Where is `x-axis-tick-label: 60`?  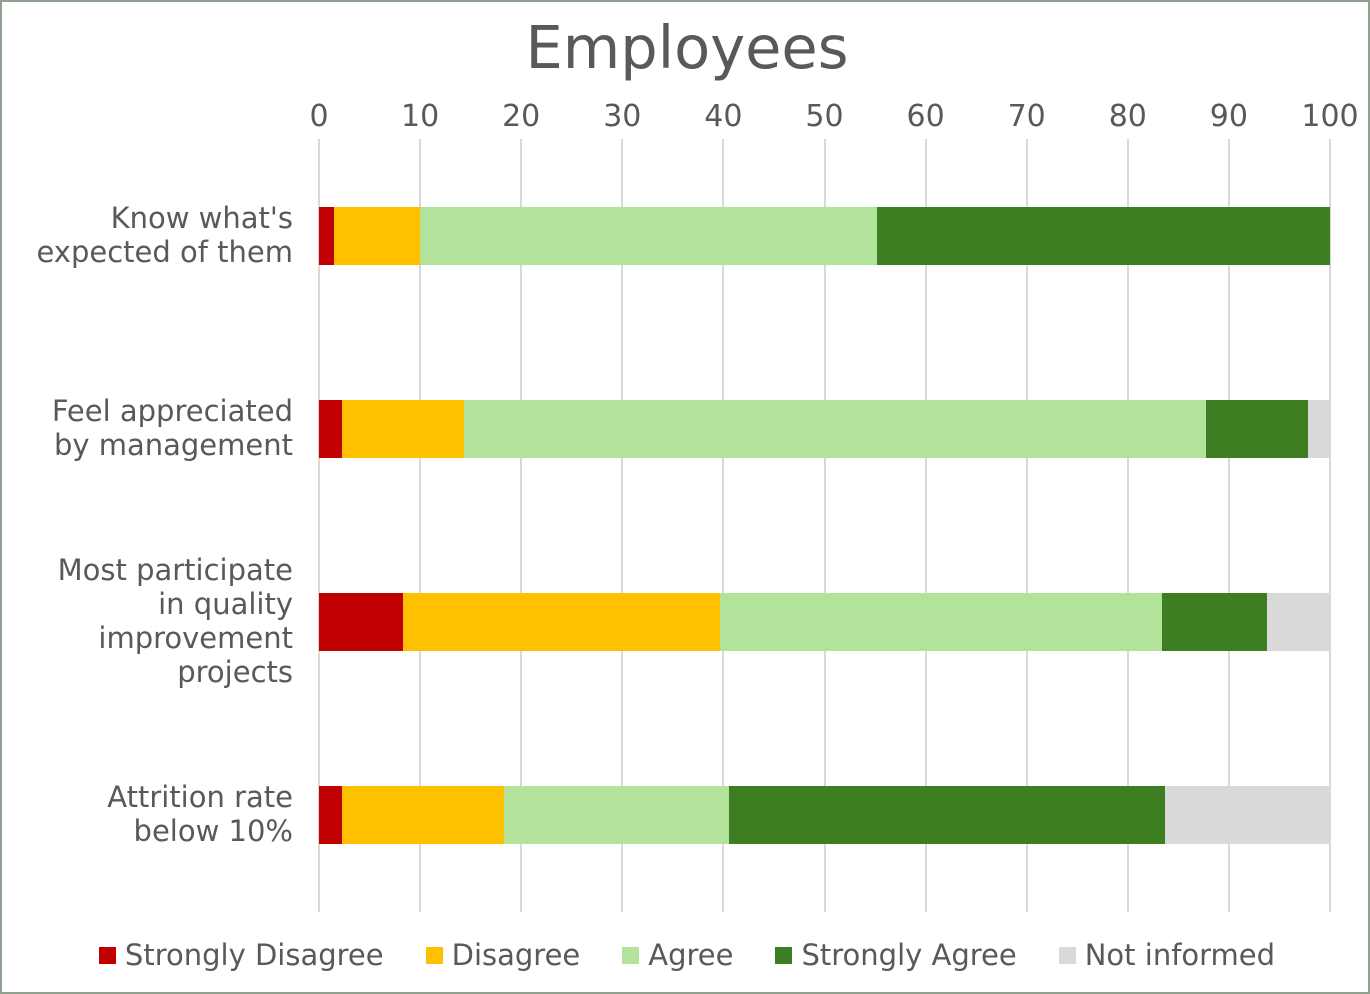 x-axis-tick-label: 60 is located at coordinates (925, 116).